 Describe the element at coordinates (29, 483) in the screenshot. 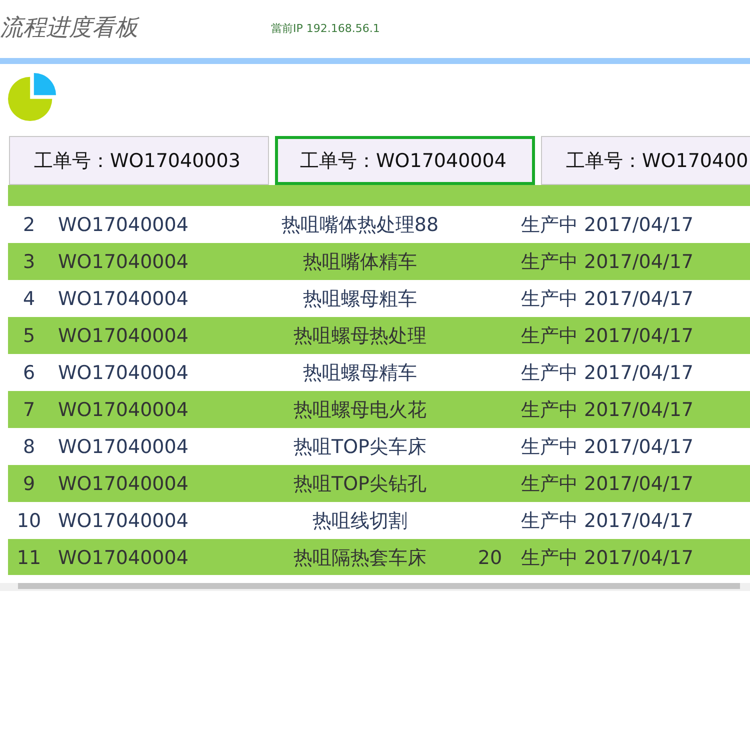

I see `table-cell-text: 9` at that location.